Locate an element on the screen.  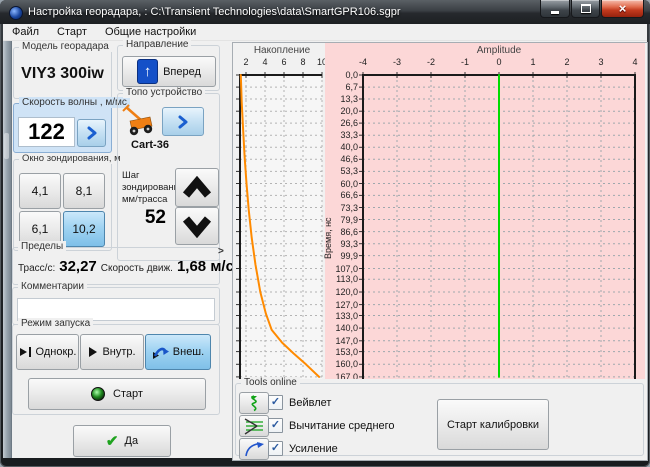
menu-start: Старт is located at coordinates (72, 32).